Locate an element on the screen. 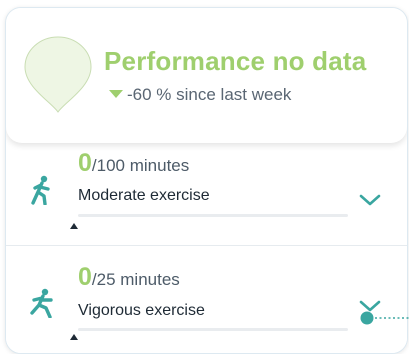 The height and width of the screenshot is (354, 409). dotted-connector-icon is located at coordinates (384, 318).